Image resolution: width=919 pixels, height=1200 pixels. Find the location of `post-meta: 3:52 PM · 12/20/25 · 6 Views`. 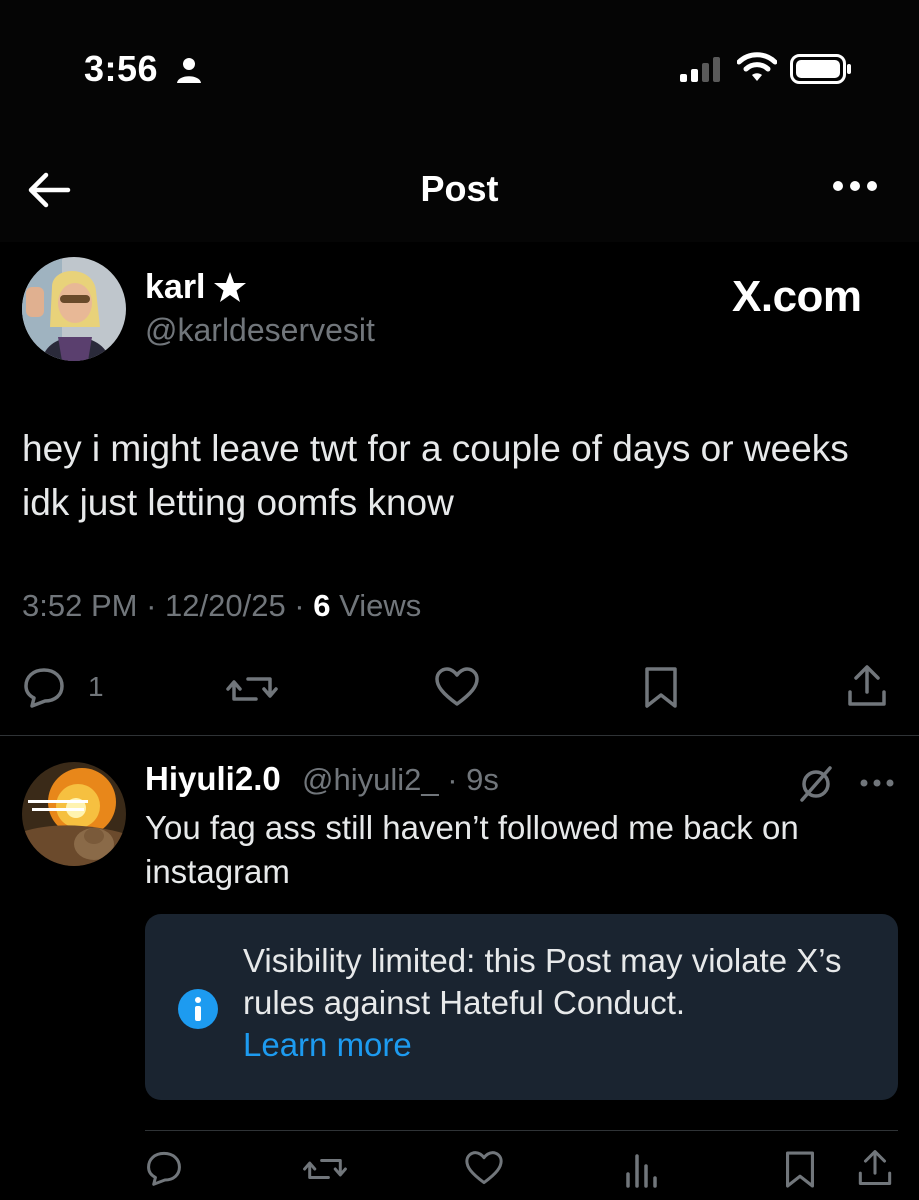

post-meta: 3:52 PM · 12/20/25 · 6 Views is located at coordinates (222, 605).